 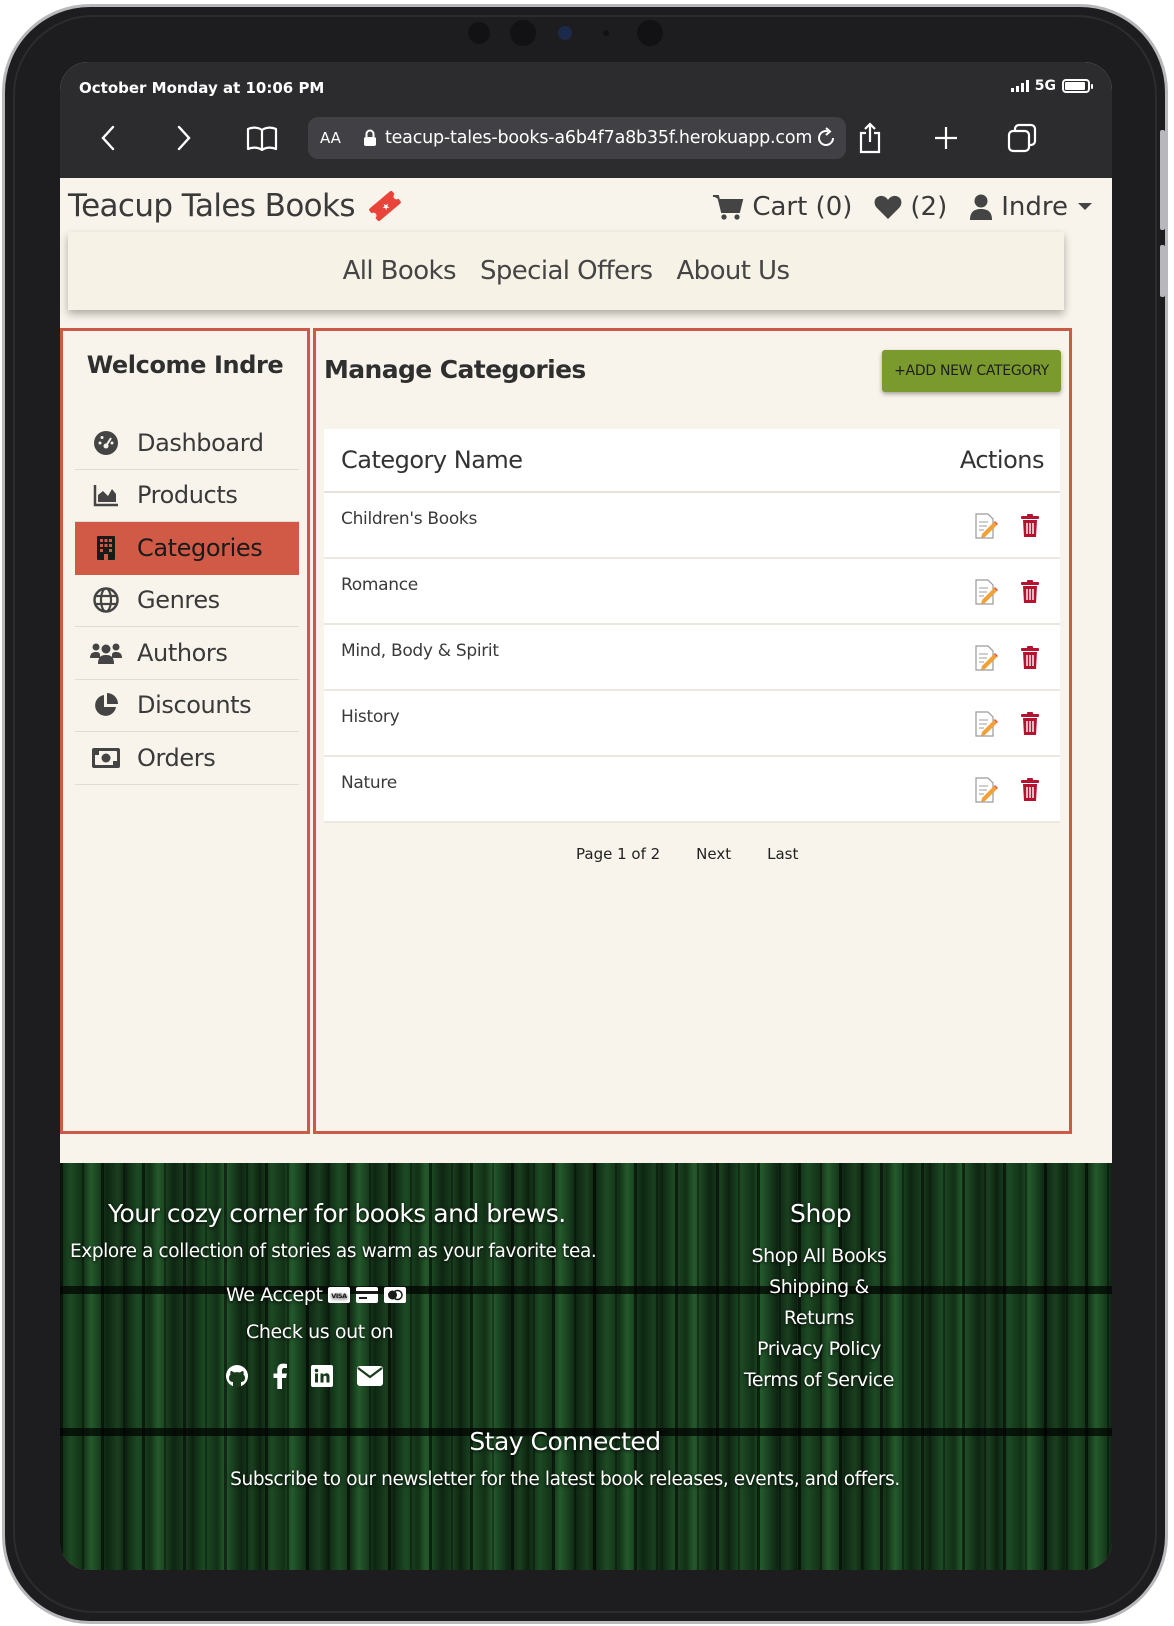 What do you see at coordinates (262, 138) in the screenshot?
I see `bookmarks-icon` at bounding box center [262, 138].